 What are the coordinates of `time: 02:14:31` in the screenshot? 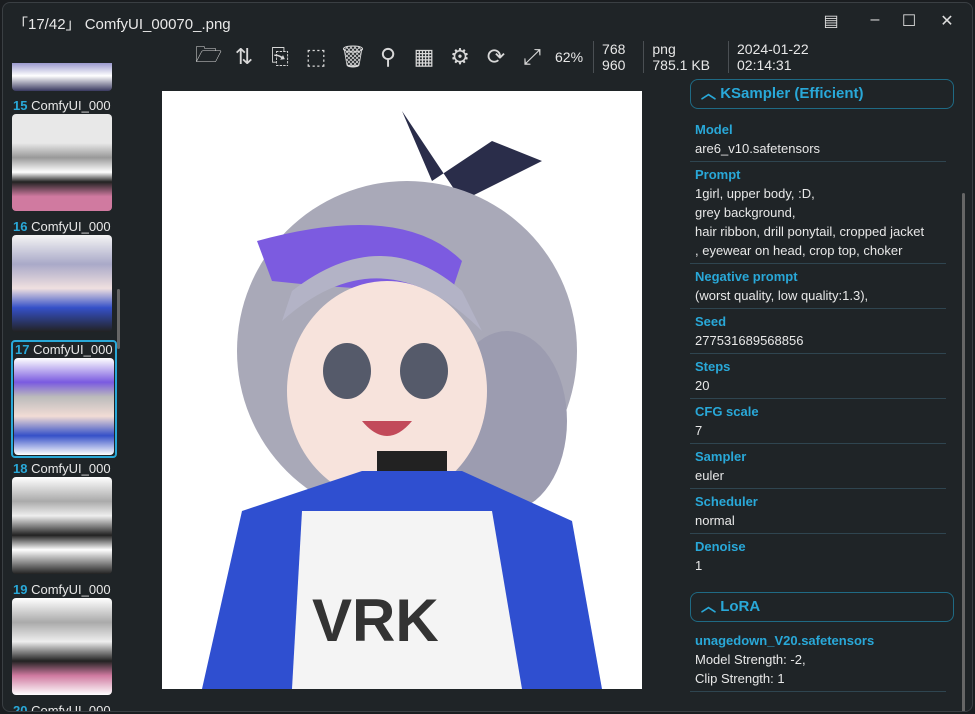 It's located at (764, 65).